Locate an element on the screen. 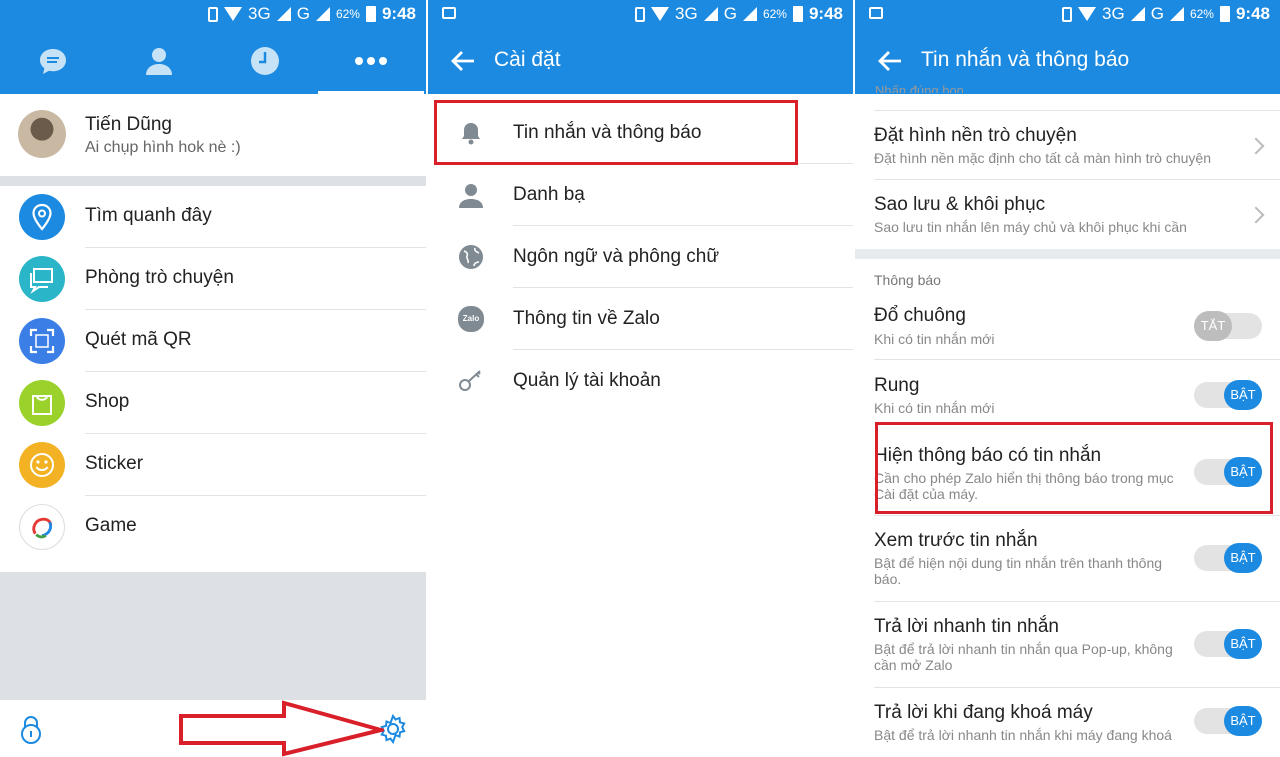 The width and height of the screenshot is (1280, 757). messages-icon is located at coordinates (53, 61).